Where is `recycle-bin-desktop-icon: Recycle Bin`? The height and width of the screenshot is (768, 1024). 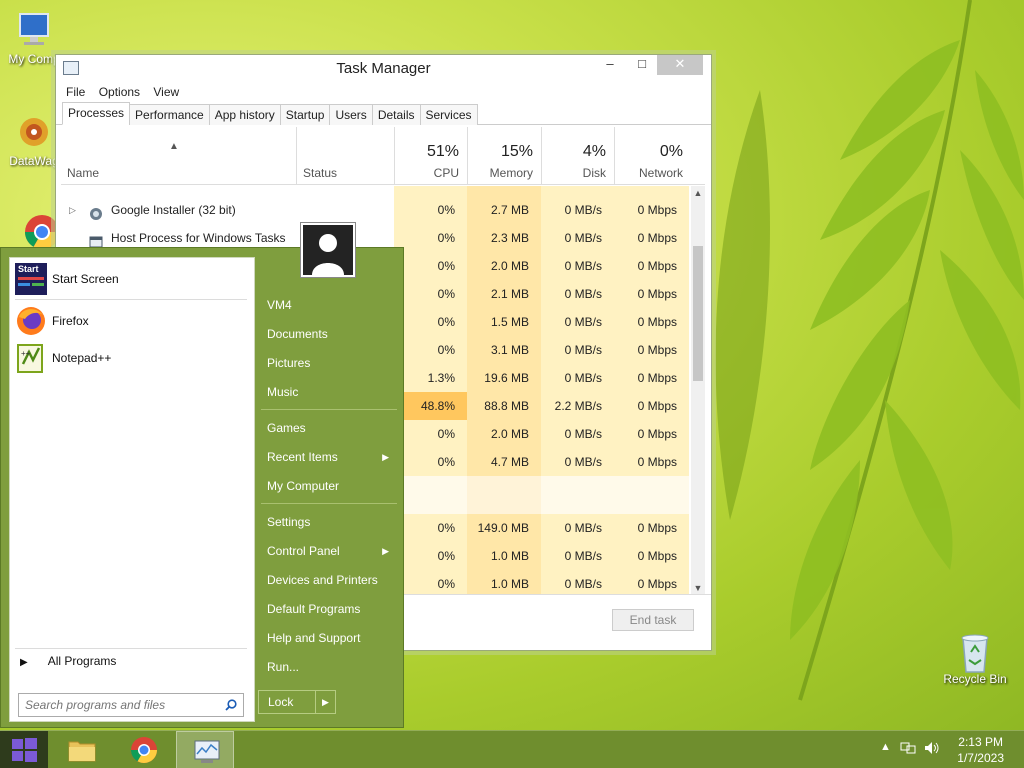 recycle-bin-desktop-icon: Recycle Bin is located at coordinates (975, 658).